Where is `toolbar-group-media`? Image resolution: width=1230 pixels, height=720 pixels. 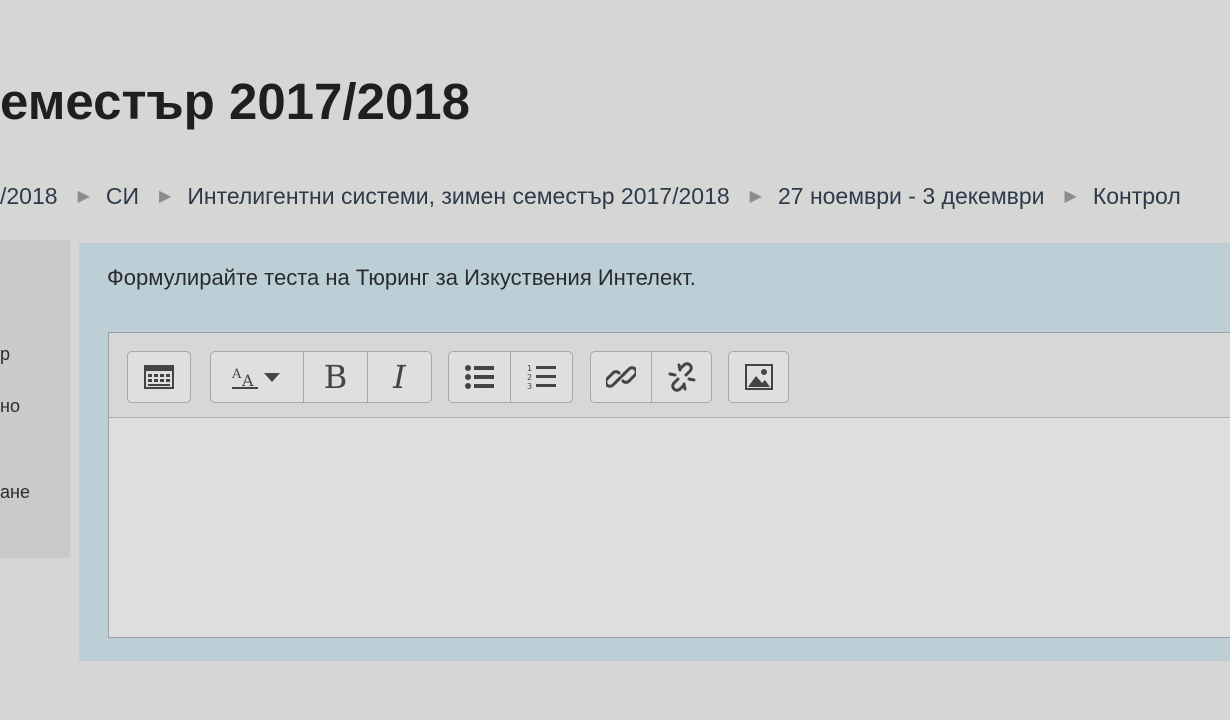 toolbar-group-media is located at coordinates (758, 377).